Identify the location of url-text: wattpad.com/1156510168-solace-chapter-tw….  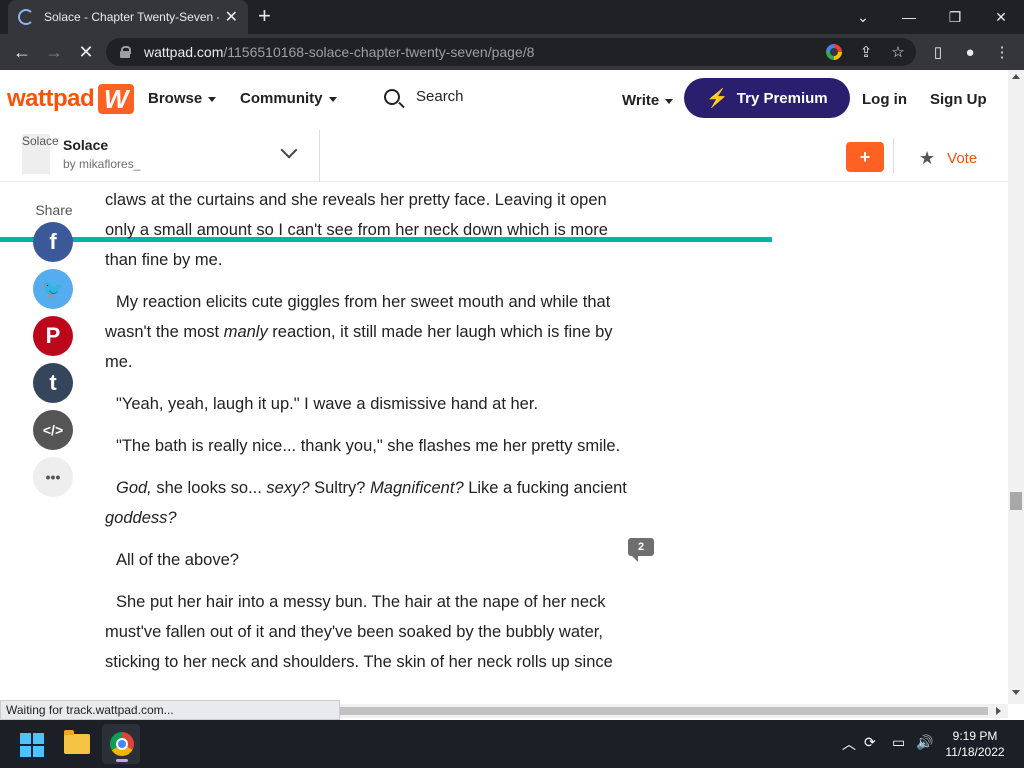
(339, 52).